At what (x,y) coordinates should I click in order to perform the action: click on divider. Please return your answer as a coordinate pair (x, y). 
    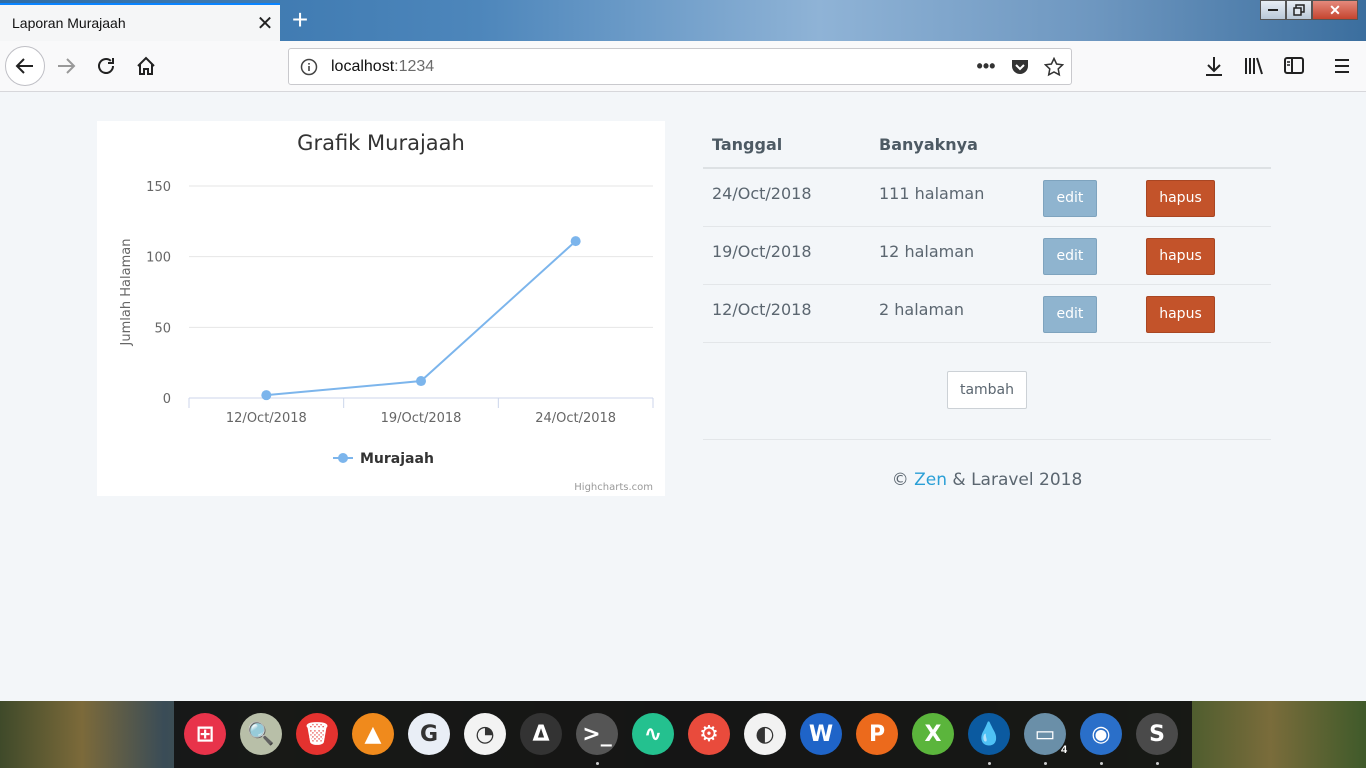
    Looking at the image, I should click on (987, 439).